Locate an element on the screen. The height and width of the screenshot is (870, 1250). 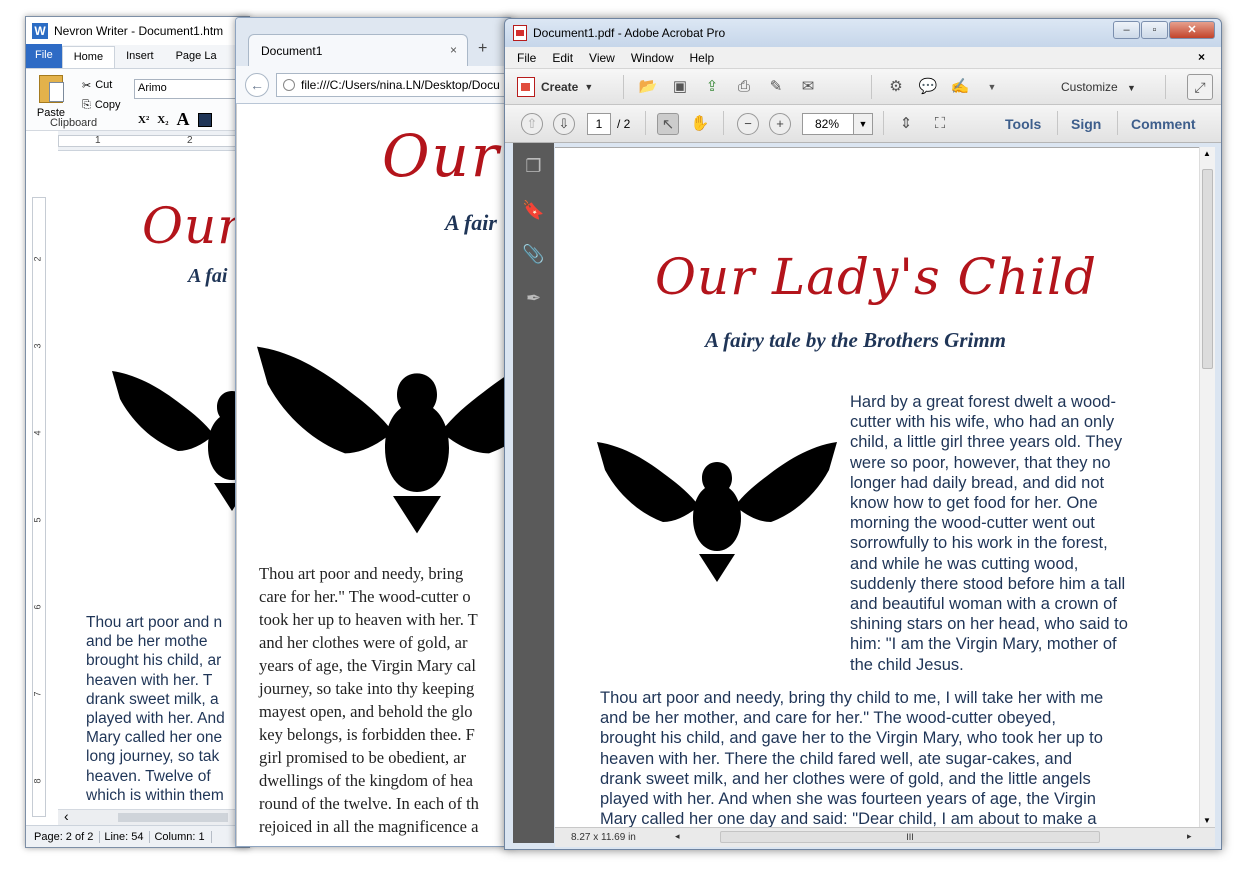
tab-insert: Insert is located at coordinates (140, 57).